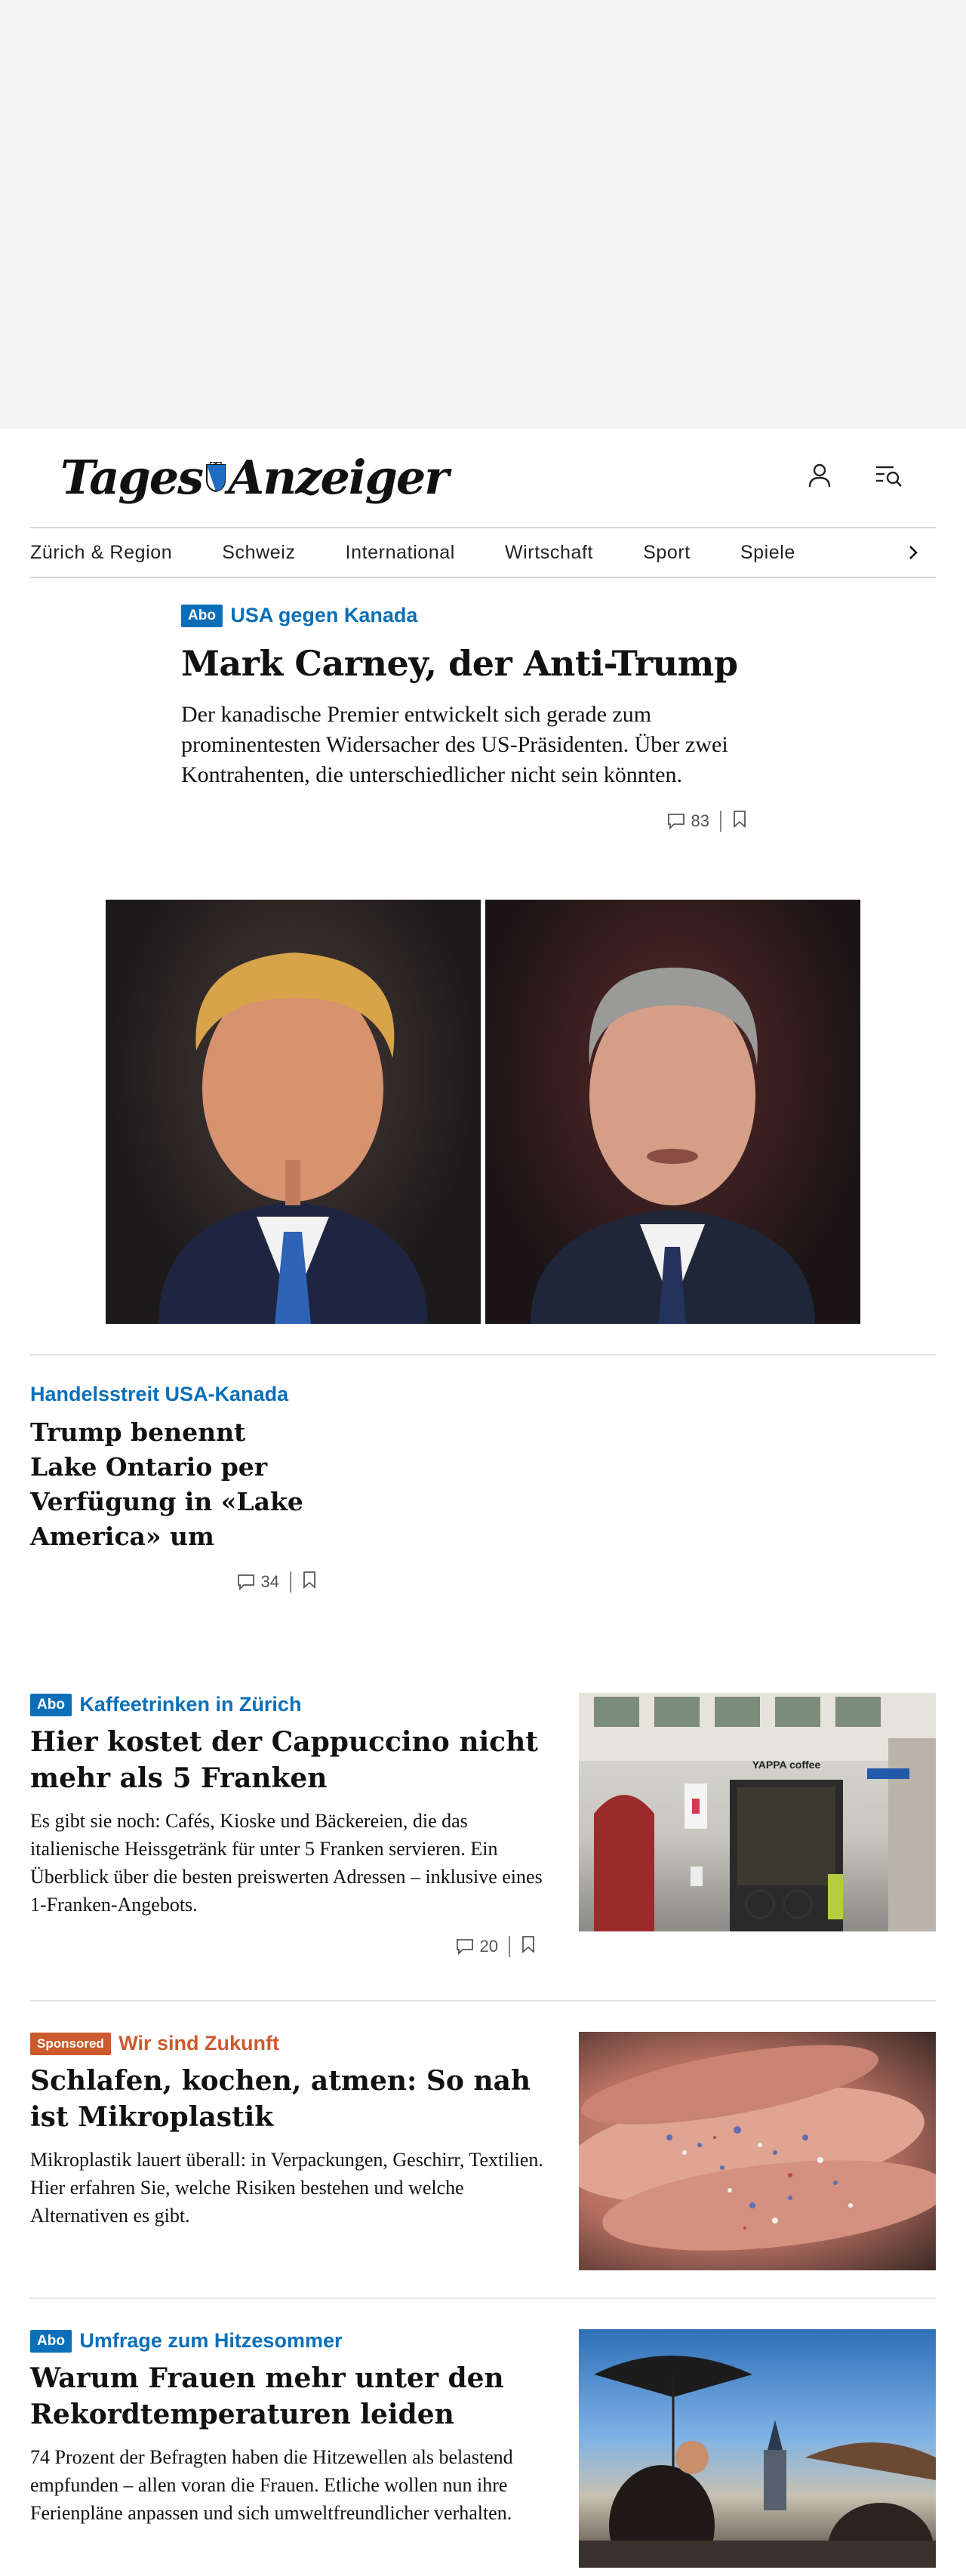  I want to click on nav-item-international: International, so click(400, 553).